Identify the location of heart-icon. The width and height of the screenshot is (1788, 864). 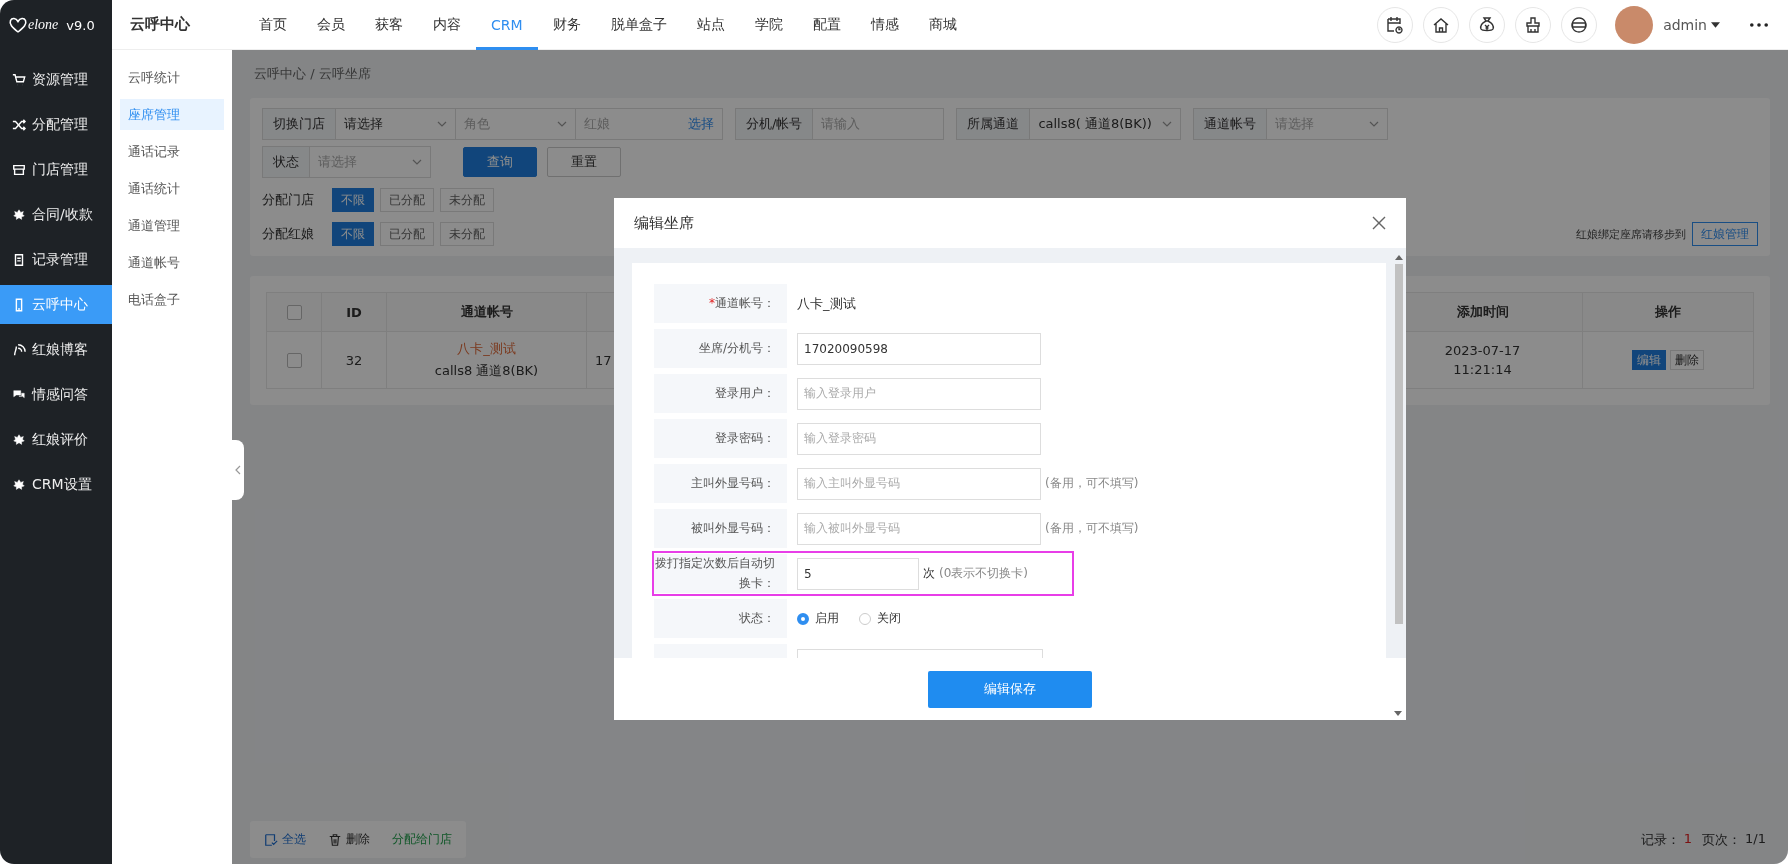
(18, 25).